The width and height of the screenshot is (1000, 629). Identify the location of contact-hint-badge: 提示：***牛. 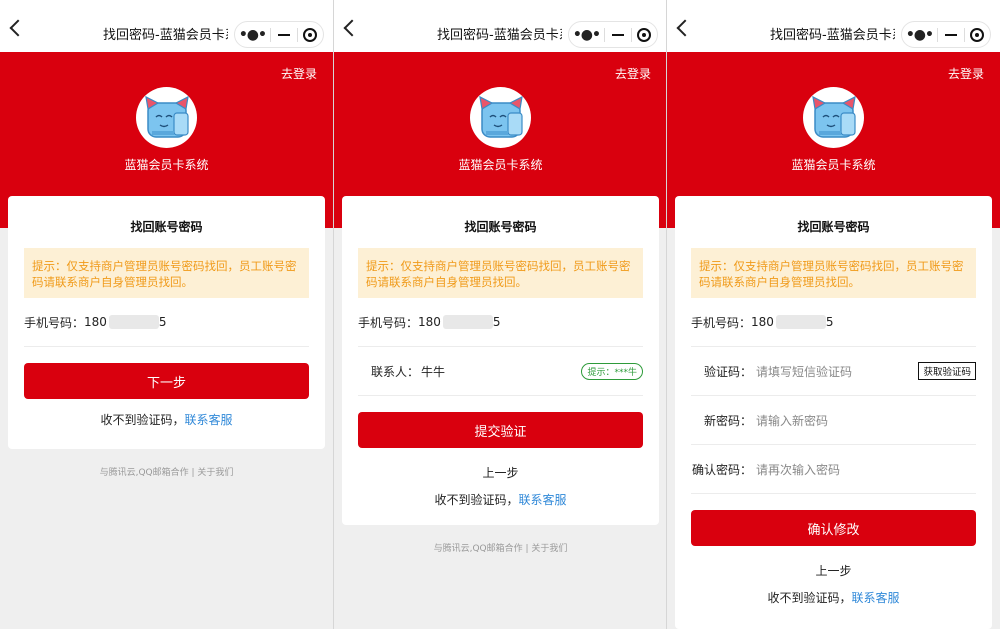
(612, 371).